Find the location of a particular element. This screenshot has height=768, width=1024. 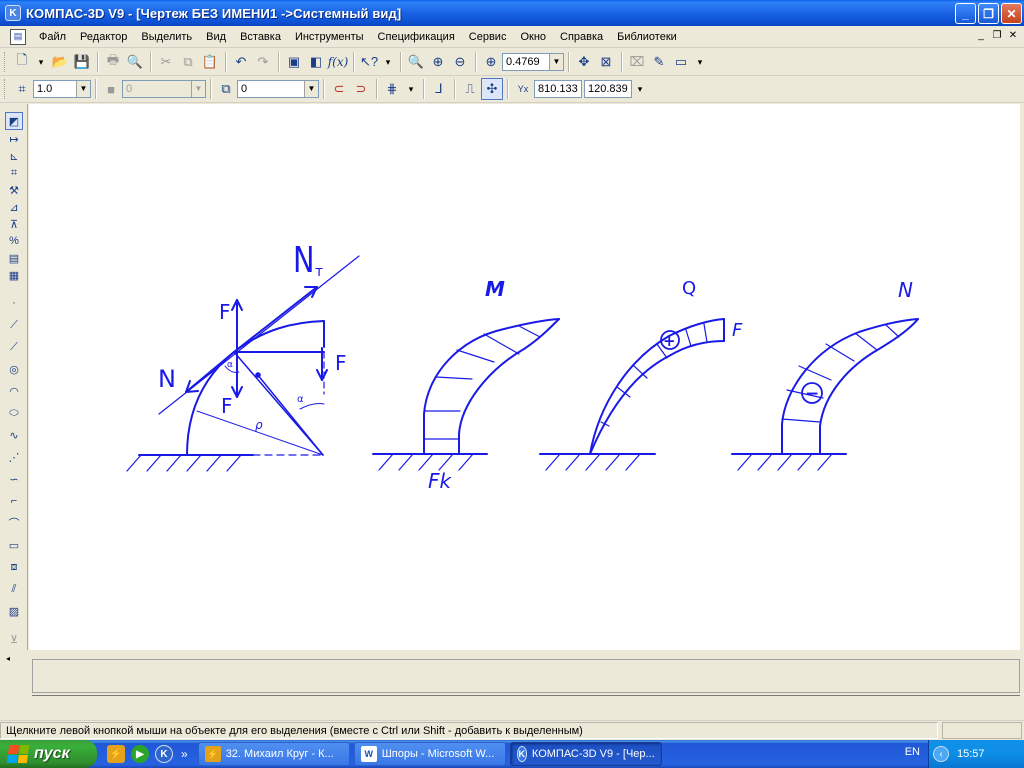

spline-tool-icon: ∿ is located at coordinates (14, 435).